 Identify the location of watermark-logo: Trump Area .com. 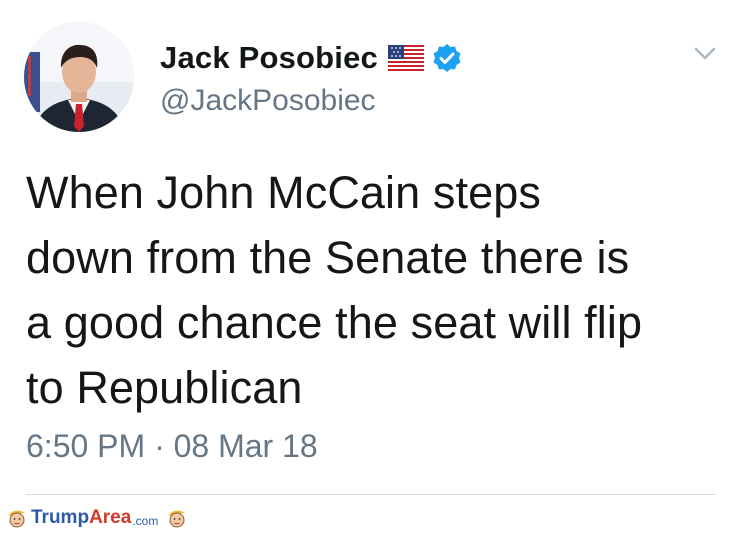
(97, 518).